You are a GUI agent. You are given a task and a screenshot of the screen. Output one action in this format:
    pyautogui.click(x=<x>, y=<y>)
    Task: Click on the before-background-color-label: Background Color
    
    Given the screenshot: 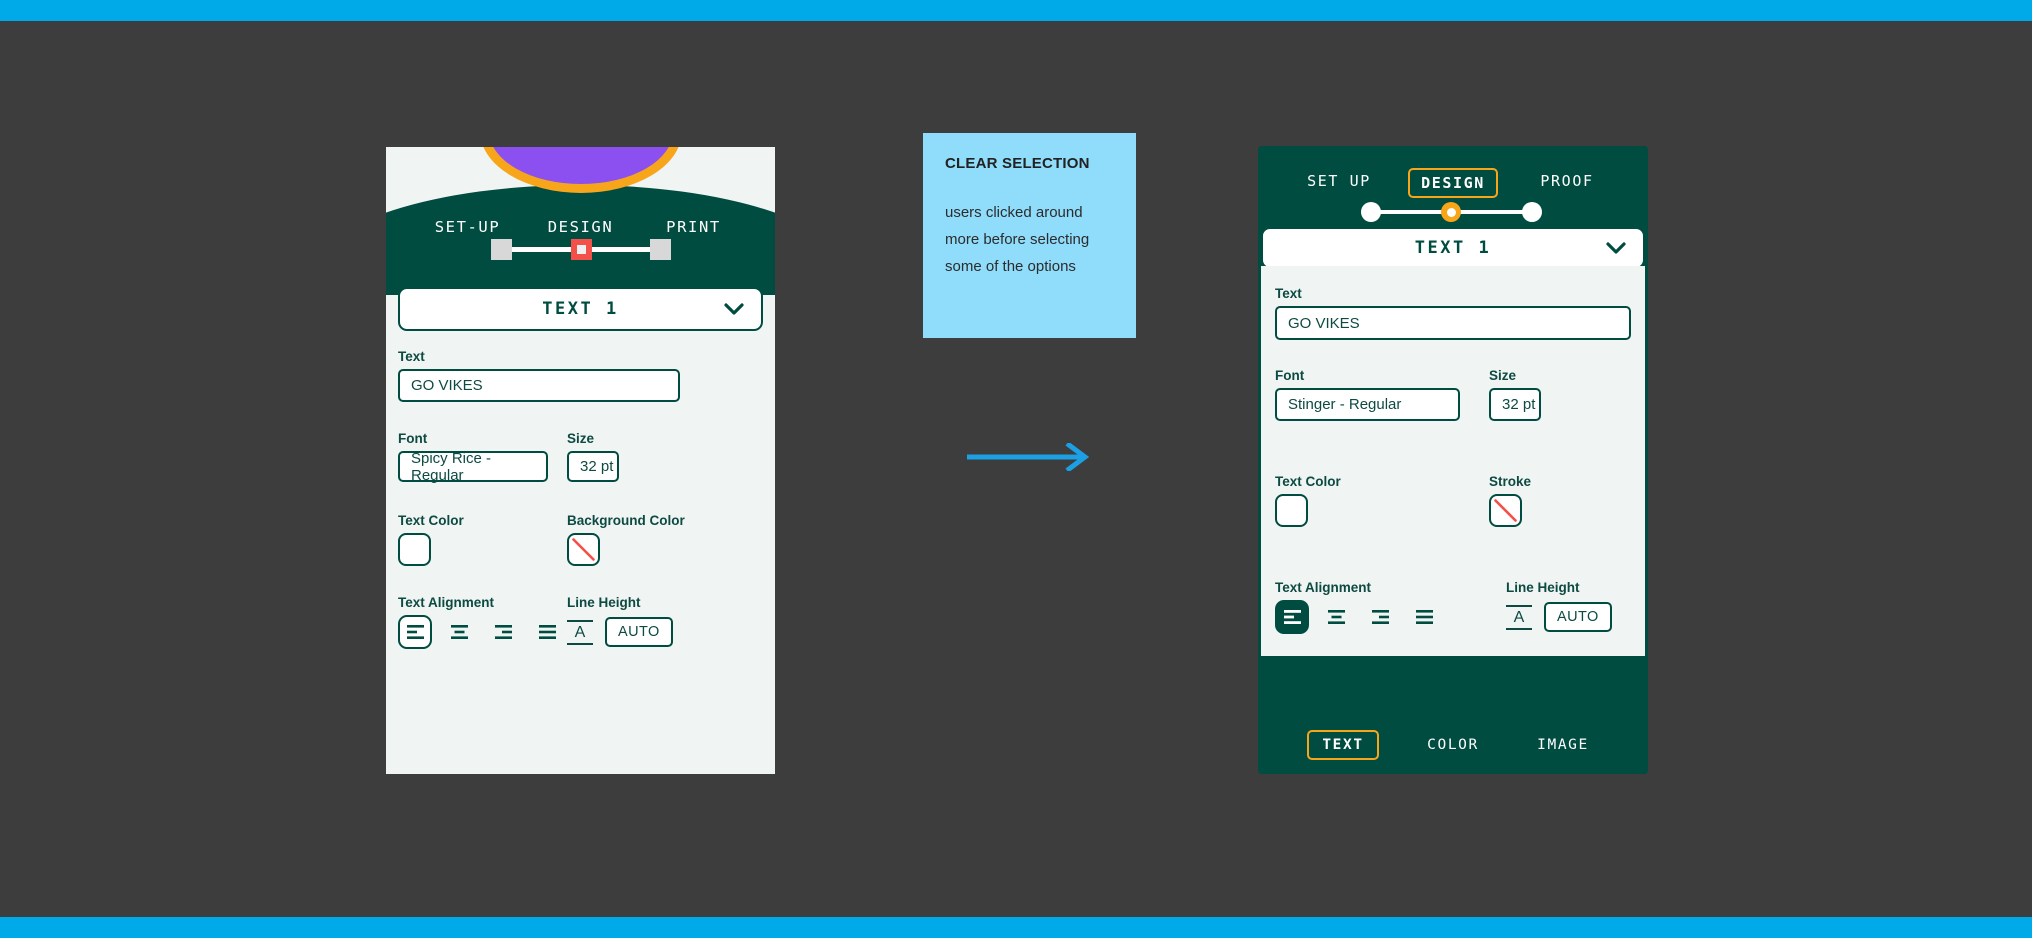 What is the action you would take?
    pyautogui.click(x=626, y=520)
    